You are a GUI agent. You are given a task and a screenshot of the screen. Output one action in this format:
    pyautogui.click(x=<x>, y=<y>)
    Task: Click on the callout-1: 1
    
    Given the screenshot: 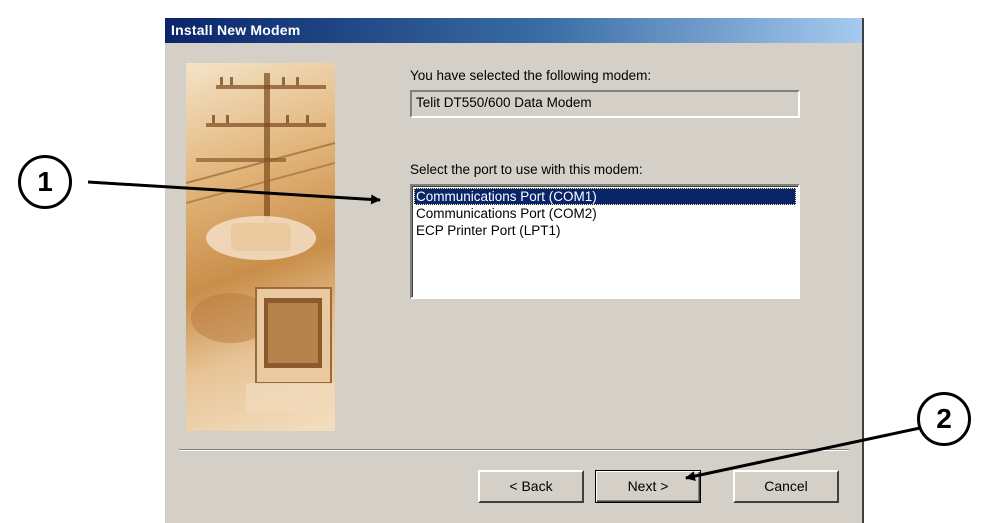 What is the action you would take?
    pyautogui.click(x=45, y=182)
    